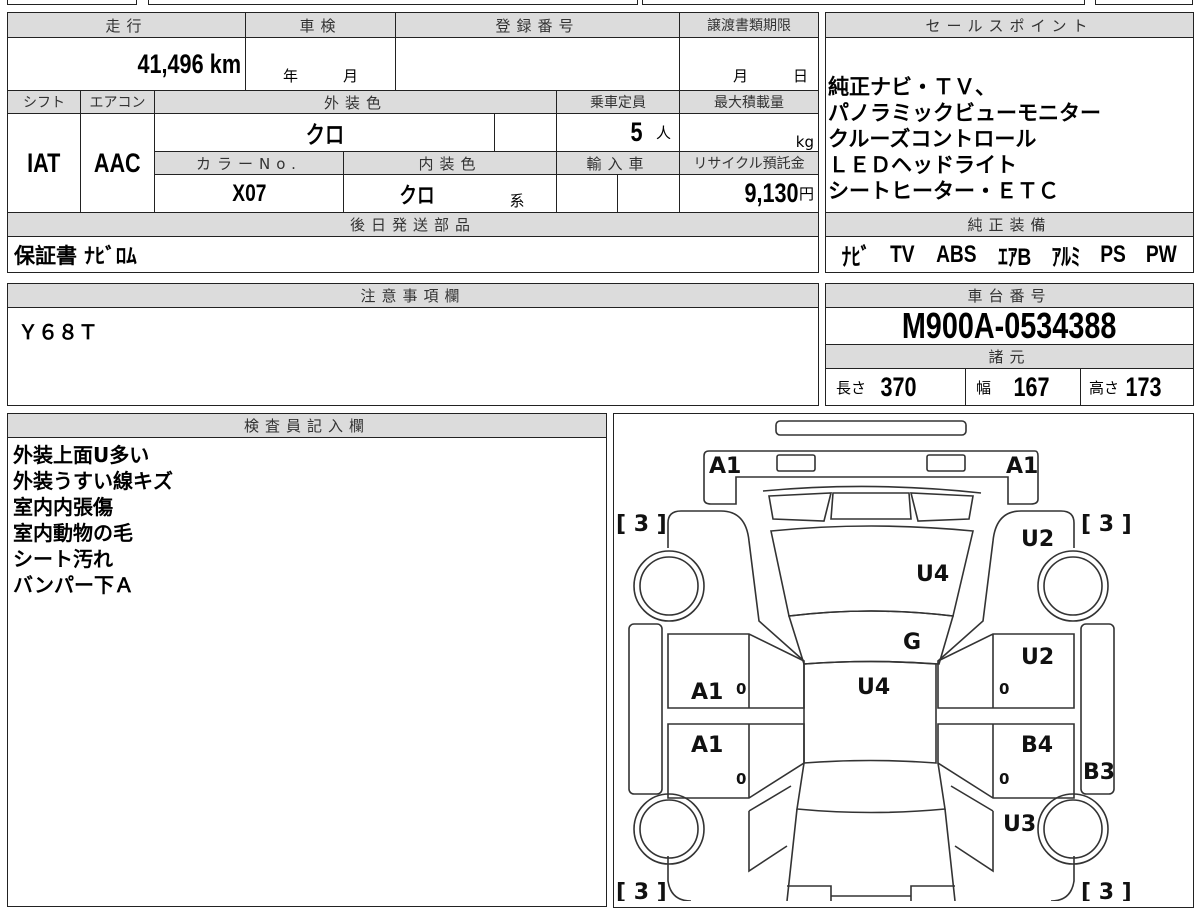 This screenshot has width=1200, height=908. What do you see at coordinates (932, 139) in the screenshot?
I see `sales-point-item: クルーズコントロール` at bounding box center [932, 139].